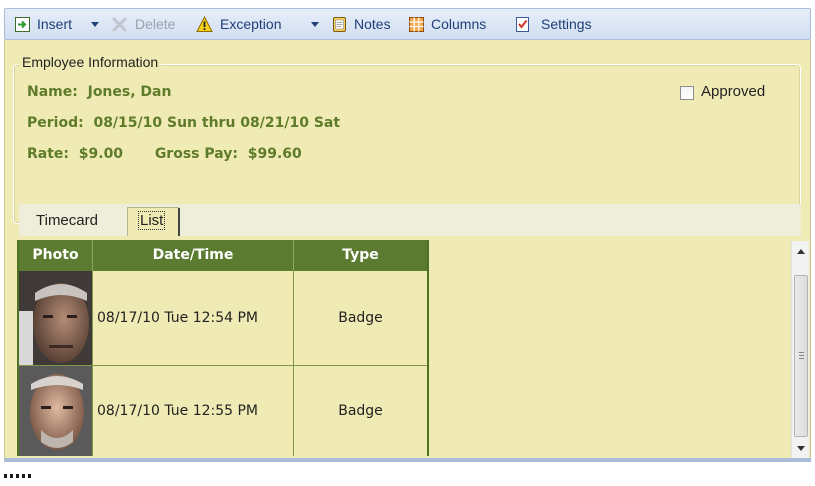 This screenshot has height=486, width=815. What do you see at coordinates (196, 154) in the screenshot?
I see `gross-pay-label: Gross Pay:` at bounding box center [196, 154].